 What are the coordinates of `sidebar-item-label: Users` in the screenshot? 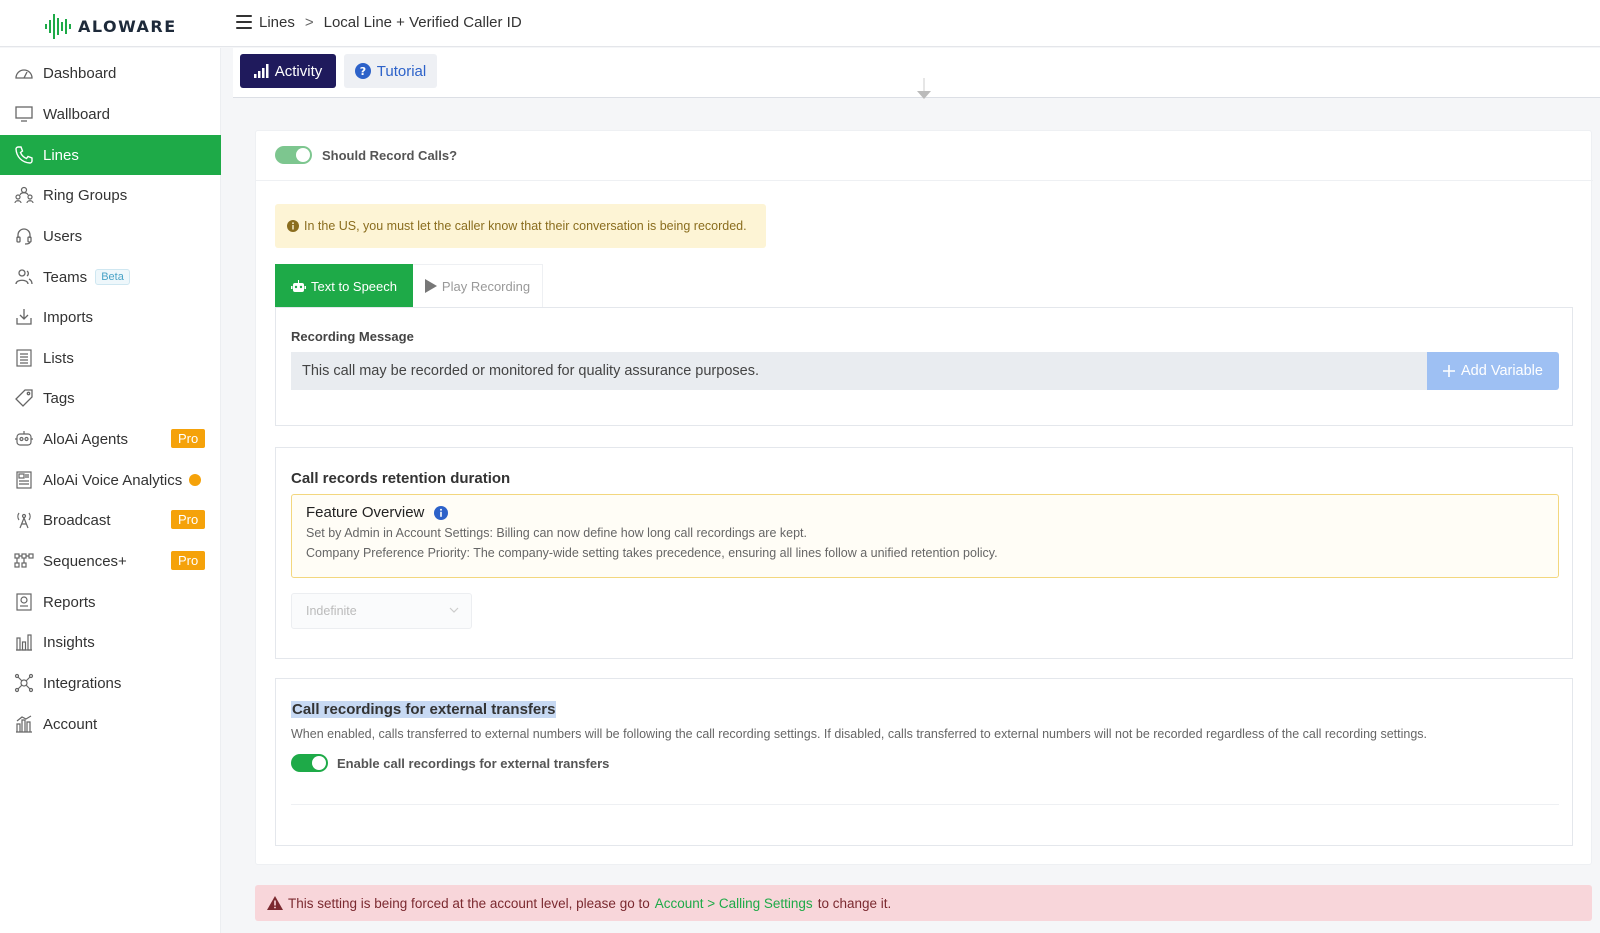 It's located at (63, 236).